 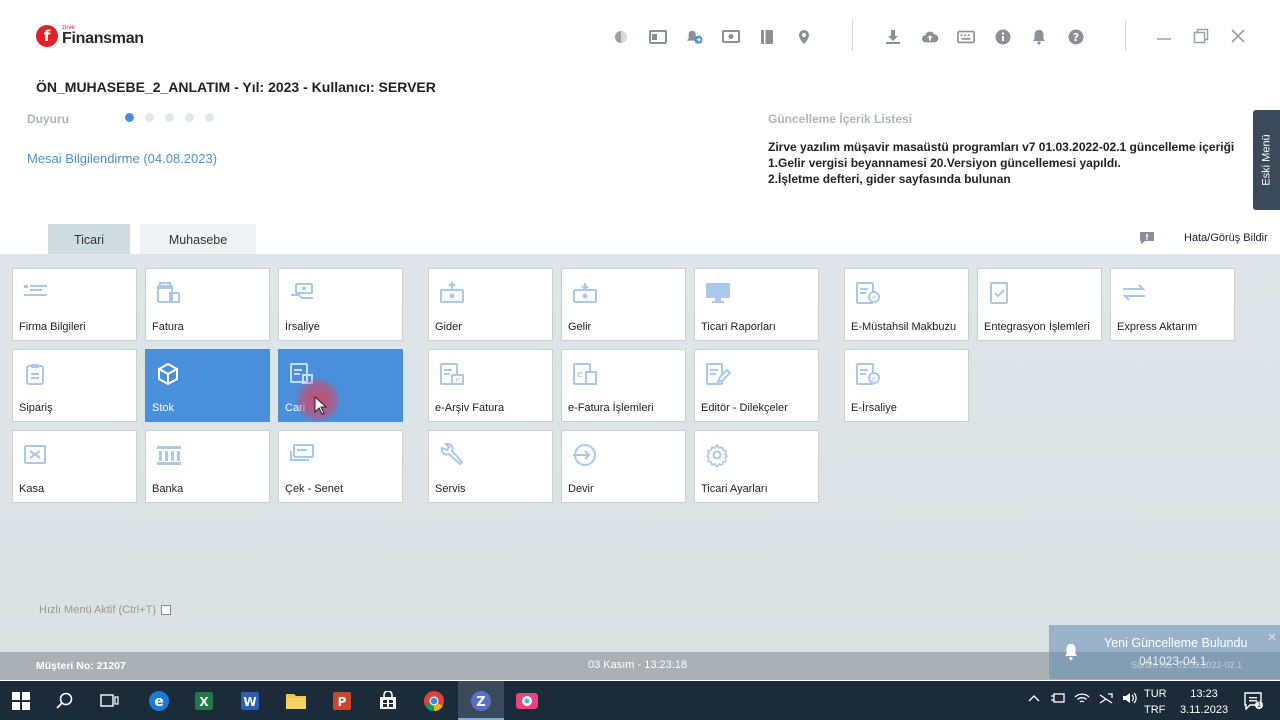 I want to click on tile-ticari-raporlari: Ticari Raporları, so click(x=756, y=304).